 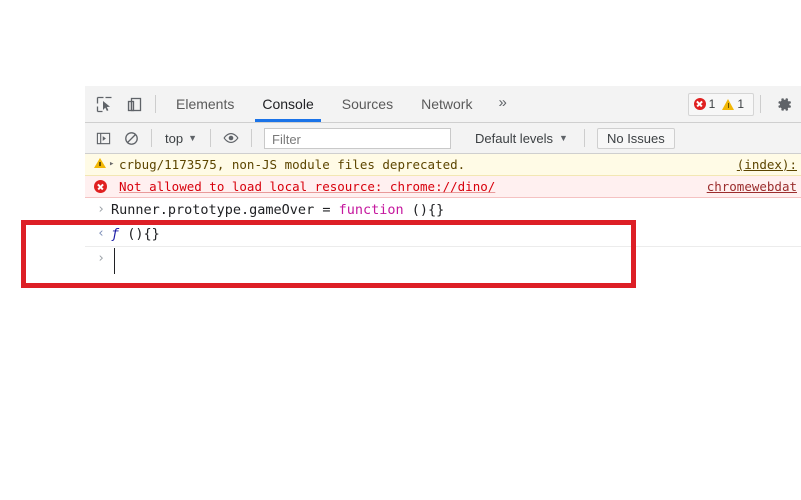 What do you see at coordinates (754, 186) in the screenshot?
I see `message-source-link: chromewebdat` at bounding box center [754, 186].